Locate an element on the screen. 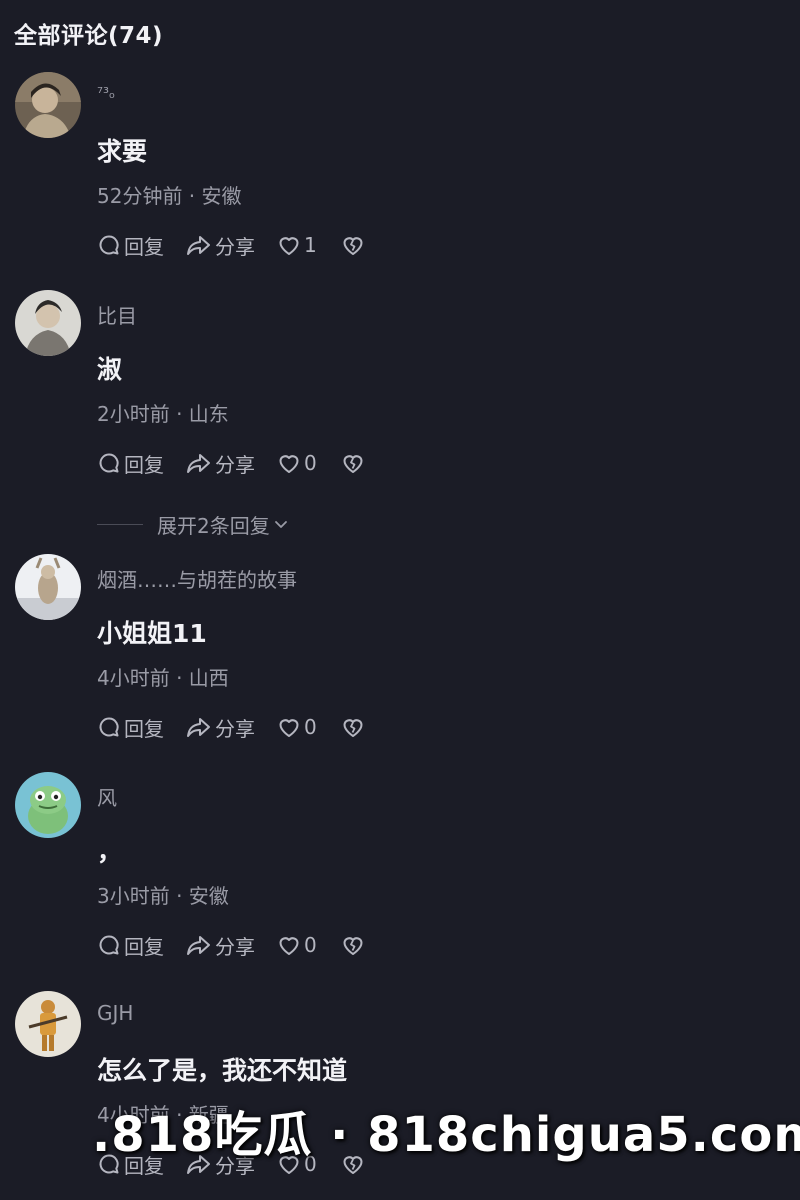  comment-username: 风 is located at coordinates (107, 796).